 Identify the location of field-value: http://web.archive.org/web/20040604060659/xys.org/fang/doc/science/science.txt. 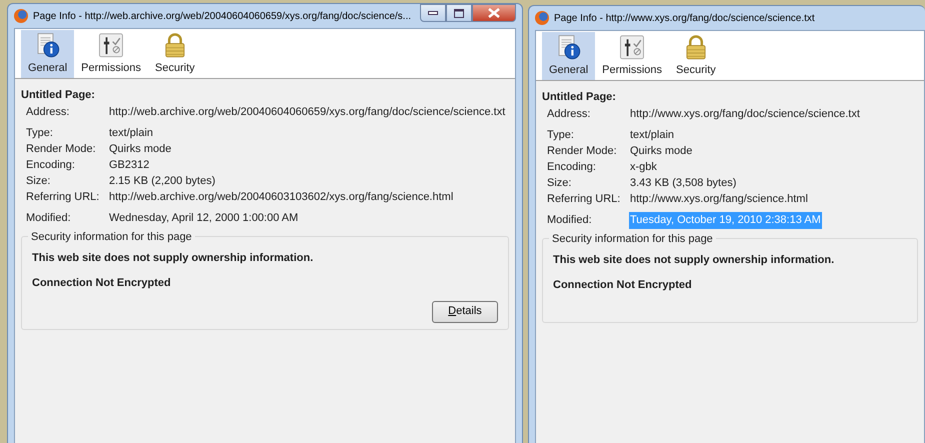
(307, 112).